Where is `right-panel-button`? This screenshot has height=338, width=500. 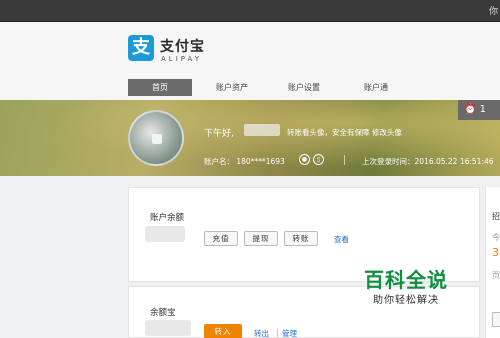 right-panel-button is located at coordinates (496, 319).